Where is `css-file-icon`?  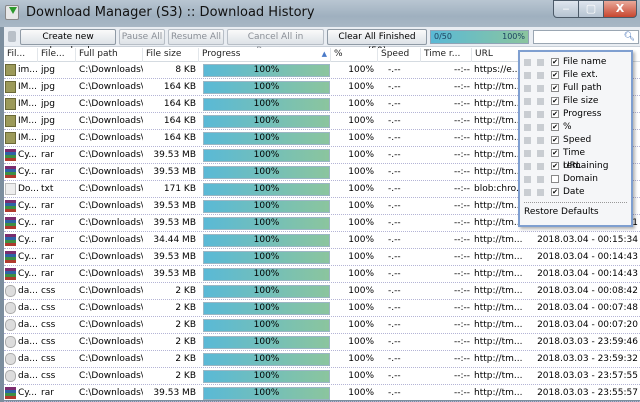
css-file-icon is located at coordinates (10, 342).